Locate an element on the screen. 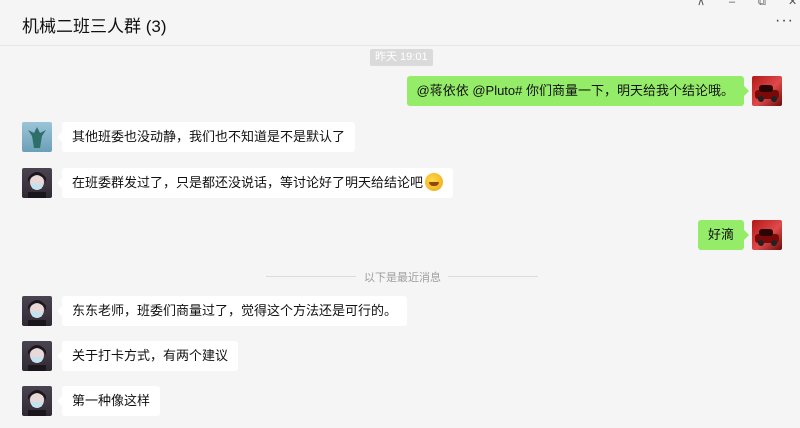 Image resolution: width=800 pixels, height=428 pixels. message-bubble-self: @蒋依依 @Pluto# 你们商量一下，明天给我个结论哦。 is located at coordinates (578, 91).